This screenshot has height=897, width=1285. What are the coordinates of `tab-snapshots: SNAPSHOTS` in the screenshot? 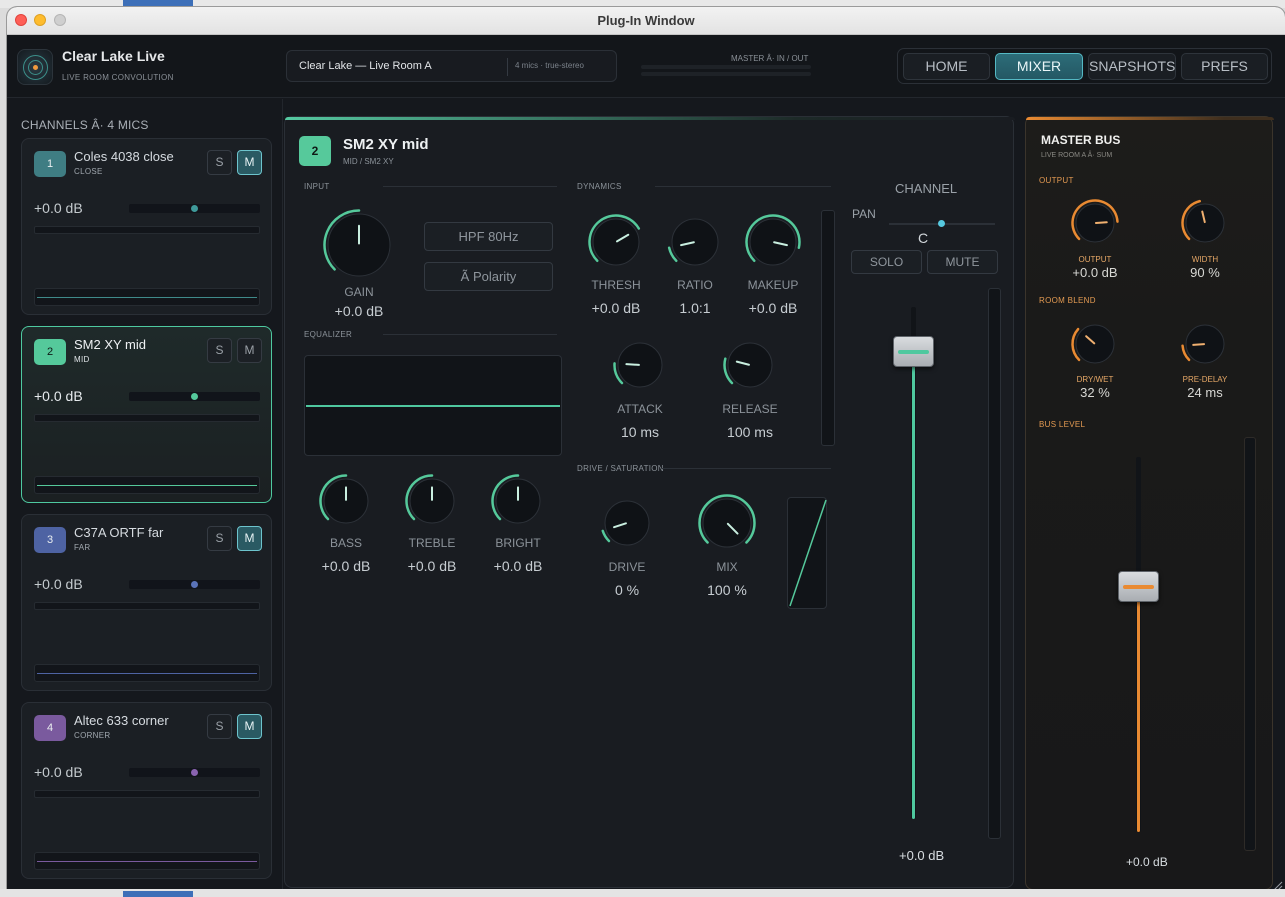 It's located at (1132, 66).